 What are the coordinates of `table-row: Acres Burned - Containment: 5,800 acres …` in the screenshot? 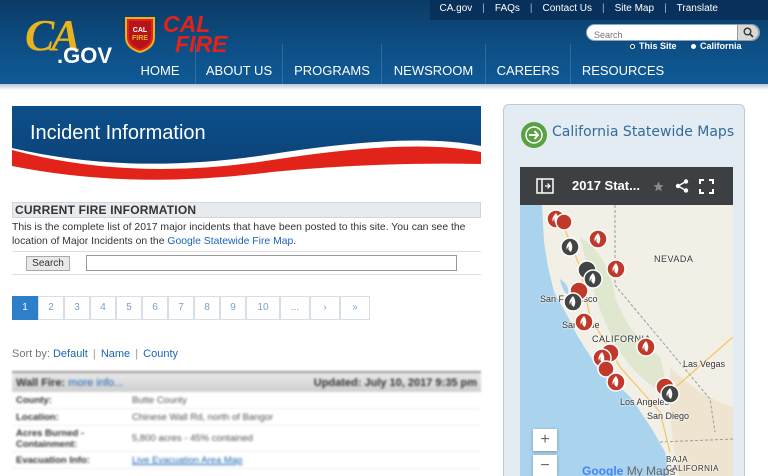 It's located at (246, 439).